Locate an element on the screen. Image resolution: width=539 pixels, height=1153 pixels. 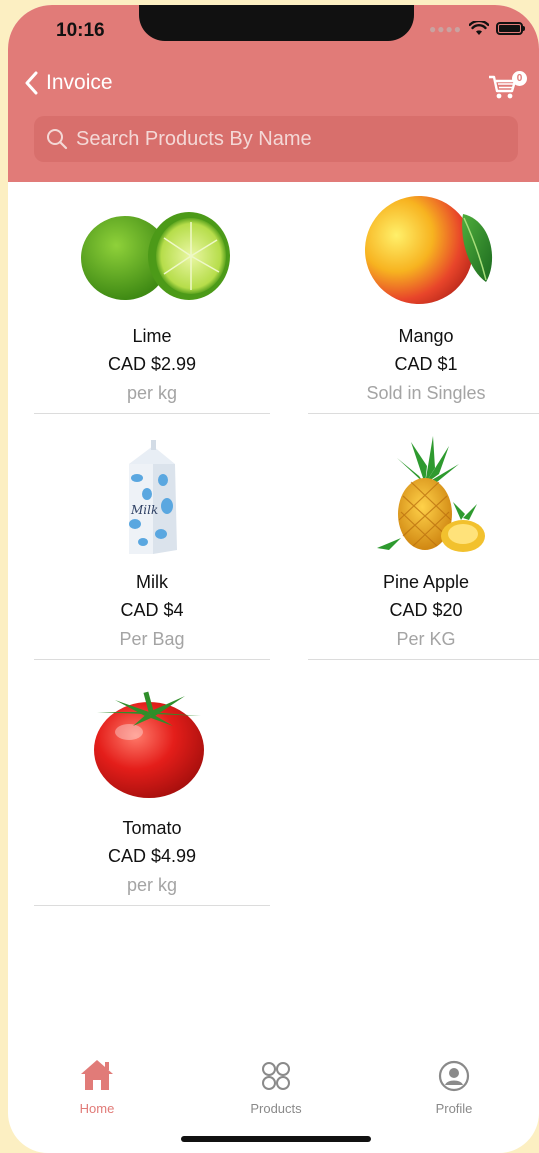
product-price: CAD $4.99 is located at coordinates (152, 856).